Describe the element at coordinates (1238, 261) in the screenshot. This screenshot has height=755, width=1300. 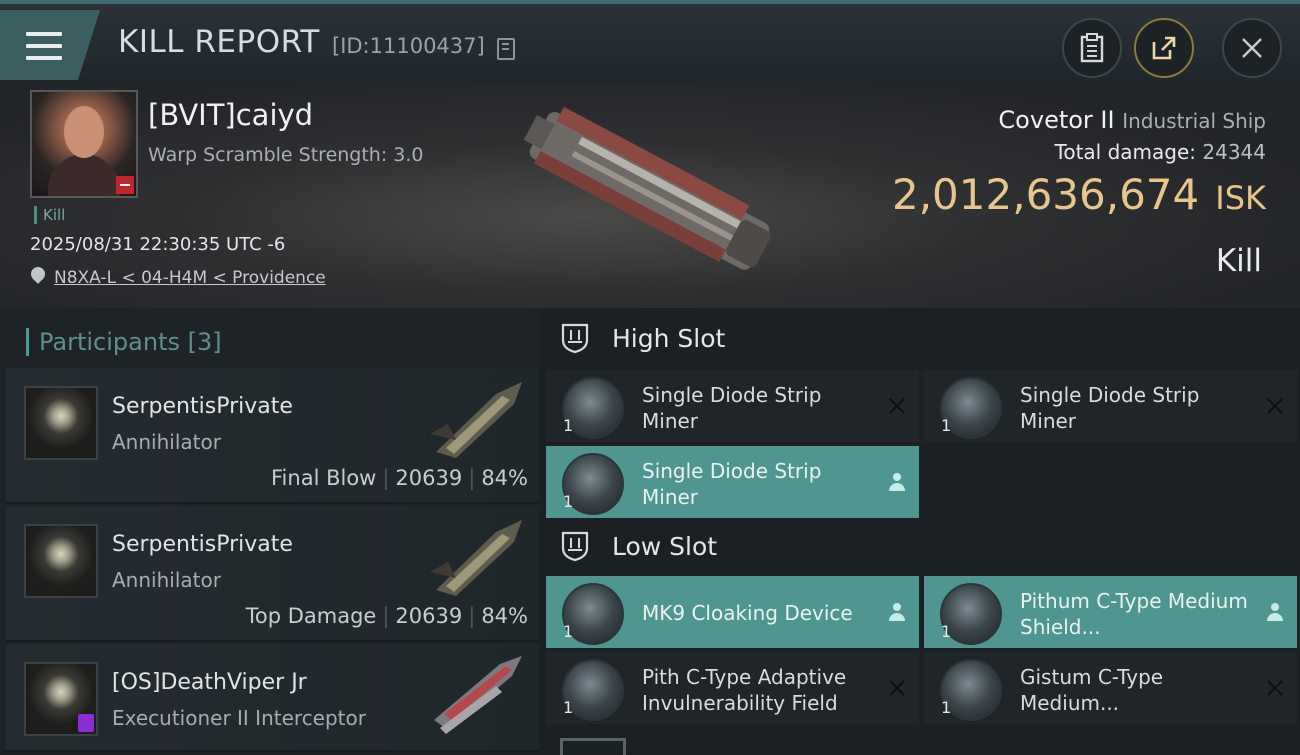
I see `report-result: Kill` at that location.